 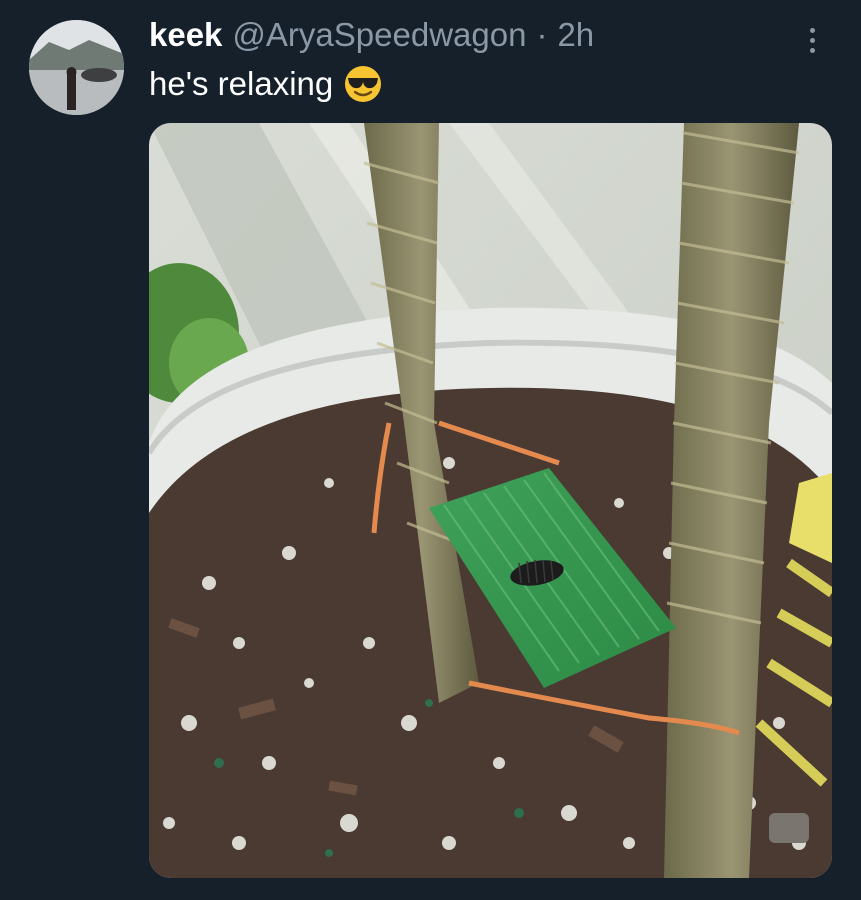 What do you see at coordinates (363, 84) in the screenshot?
I see `smiling-face-with-sunglasses-icon` at bounding box center [363, 84].